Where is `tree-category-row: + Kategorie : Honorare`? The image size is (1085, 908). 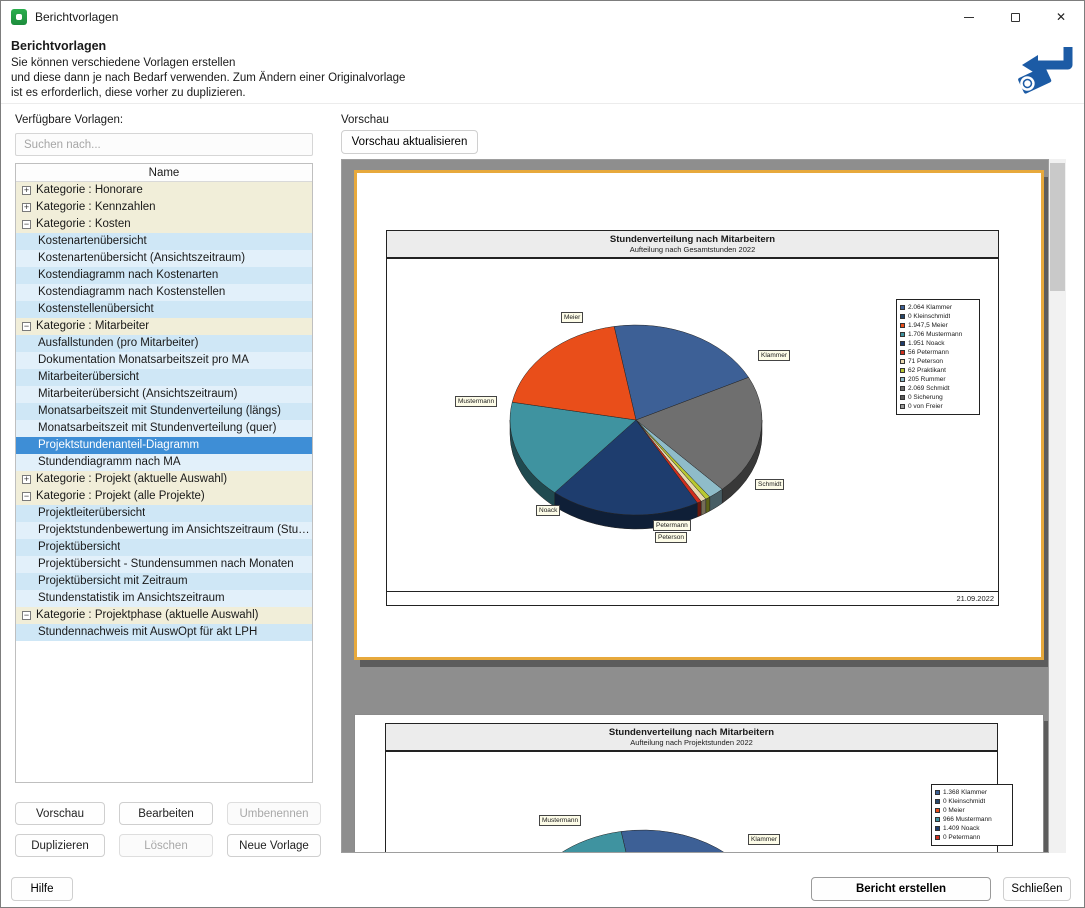 tree-category-row: + Kategorie : Honorare is located at coordinates (164, 190).